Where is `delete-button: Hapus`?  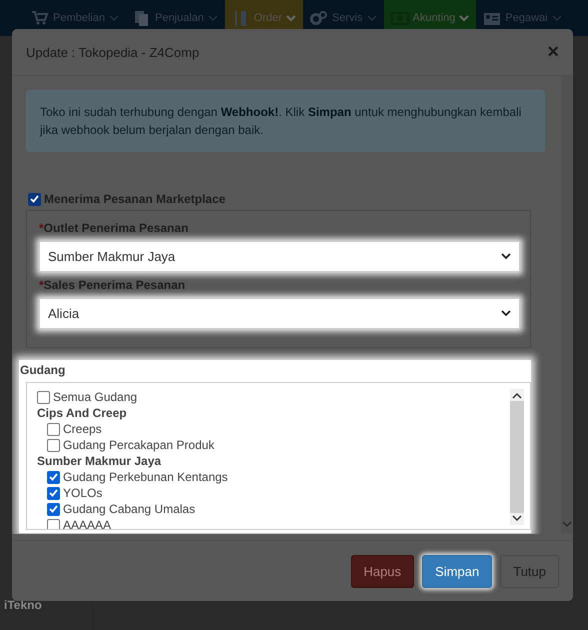
delete-button: Hapus is located at coordinates (382, 571).